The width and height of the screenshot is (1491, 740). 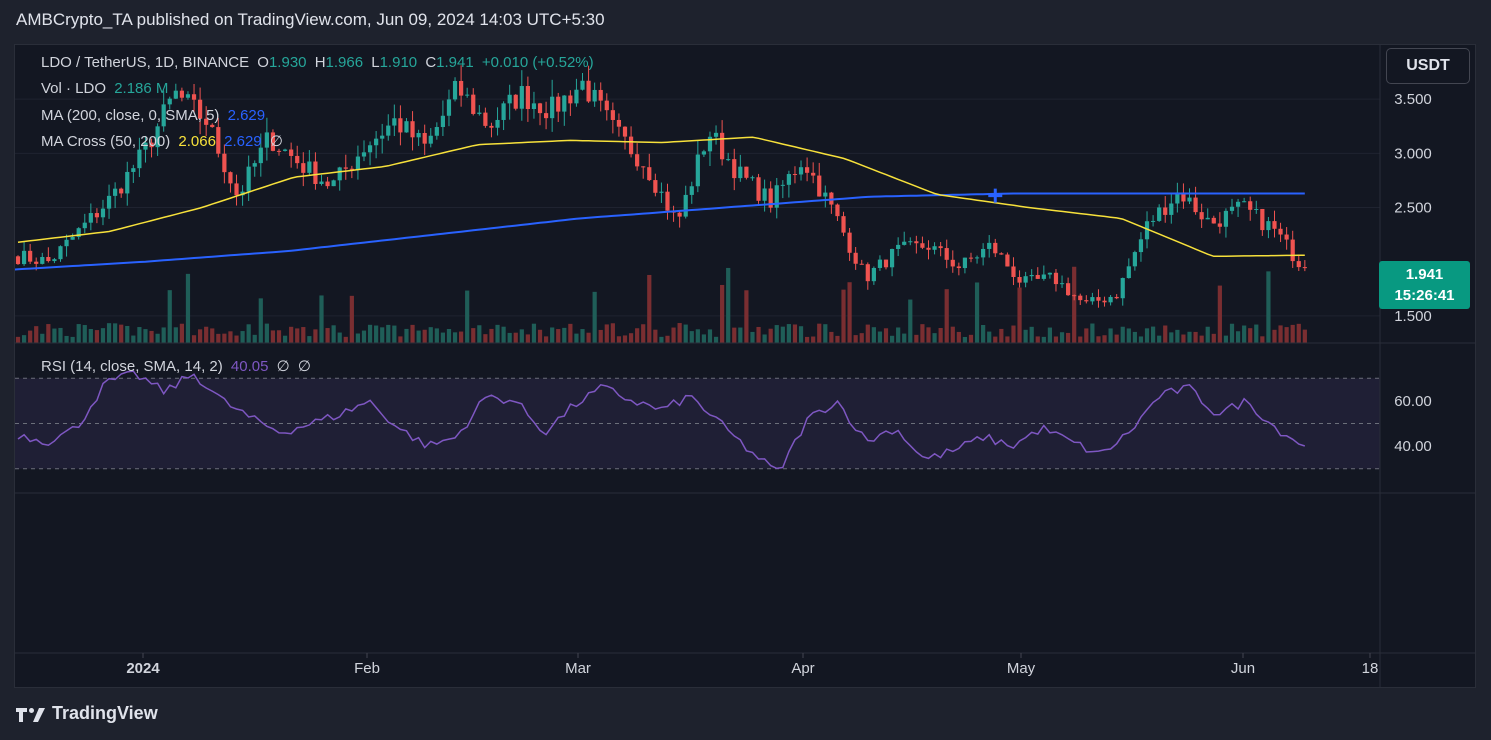 I want to click on ma-cross-legend: MA Cross (50, 200) 2.066 2.629 ∅, so click(x=164, y=142).